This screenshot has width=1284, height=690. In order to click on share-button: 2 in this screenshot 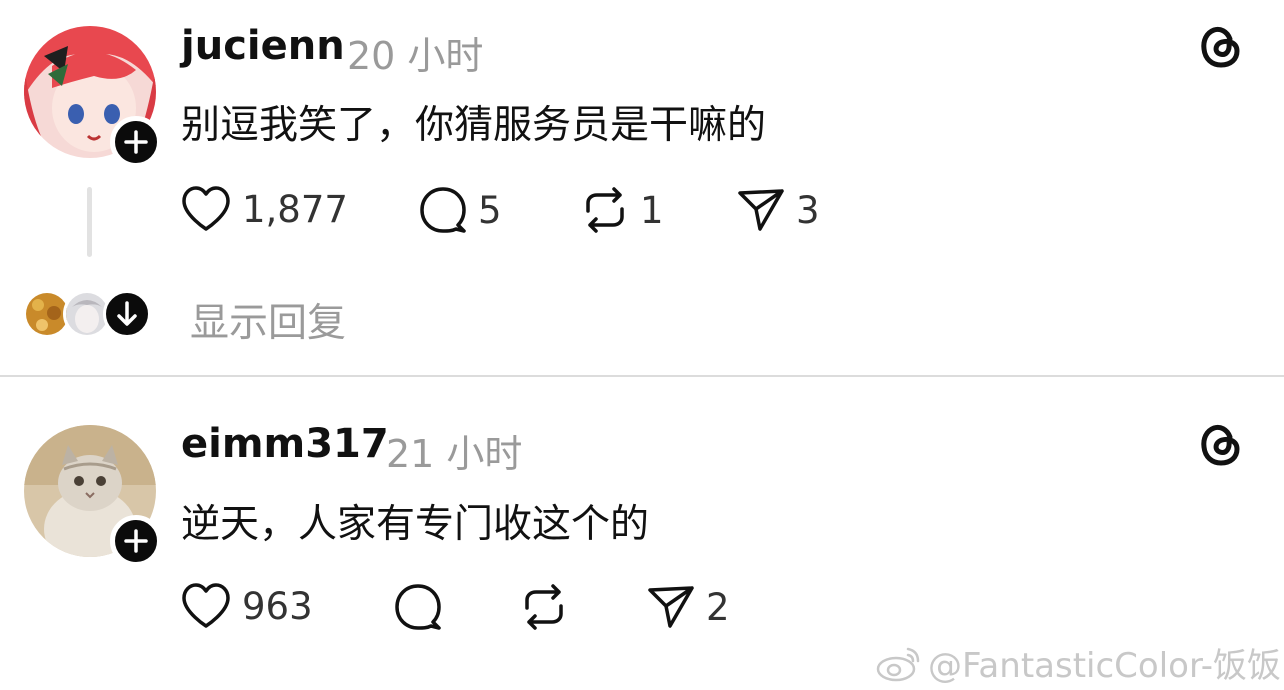, I will do `click(688, 607)`.